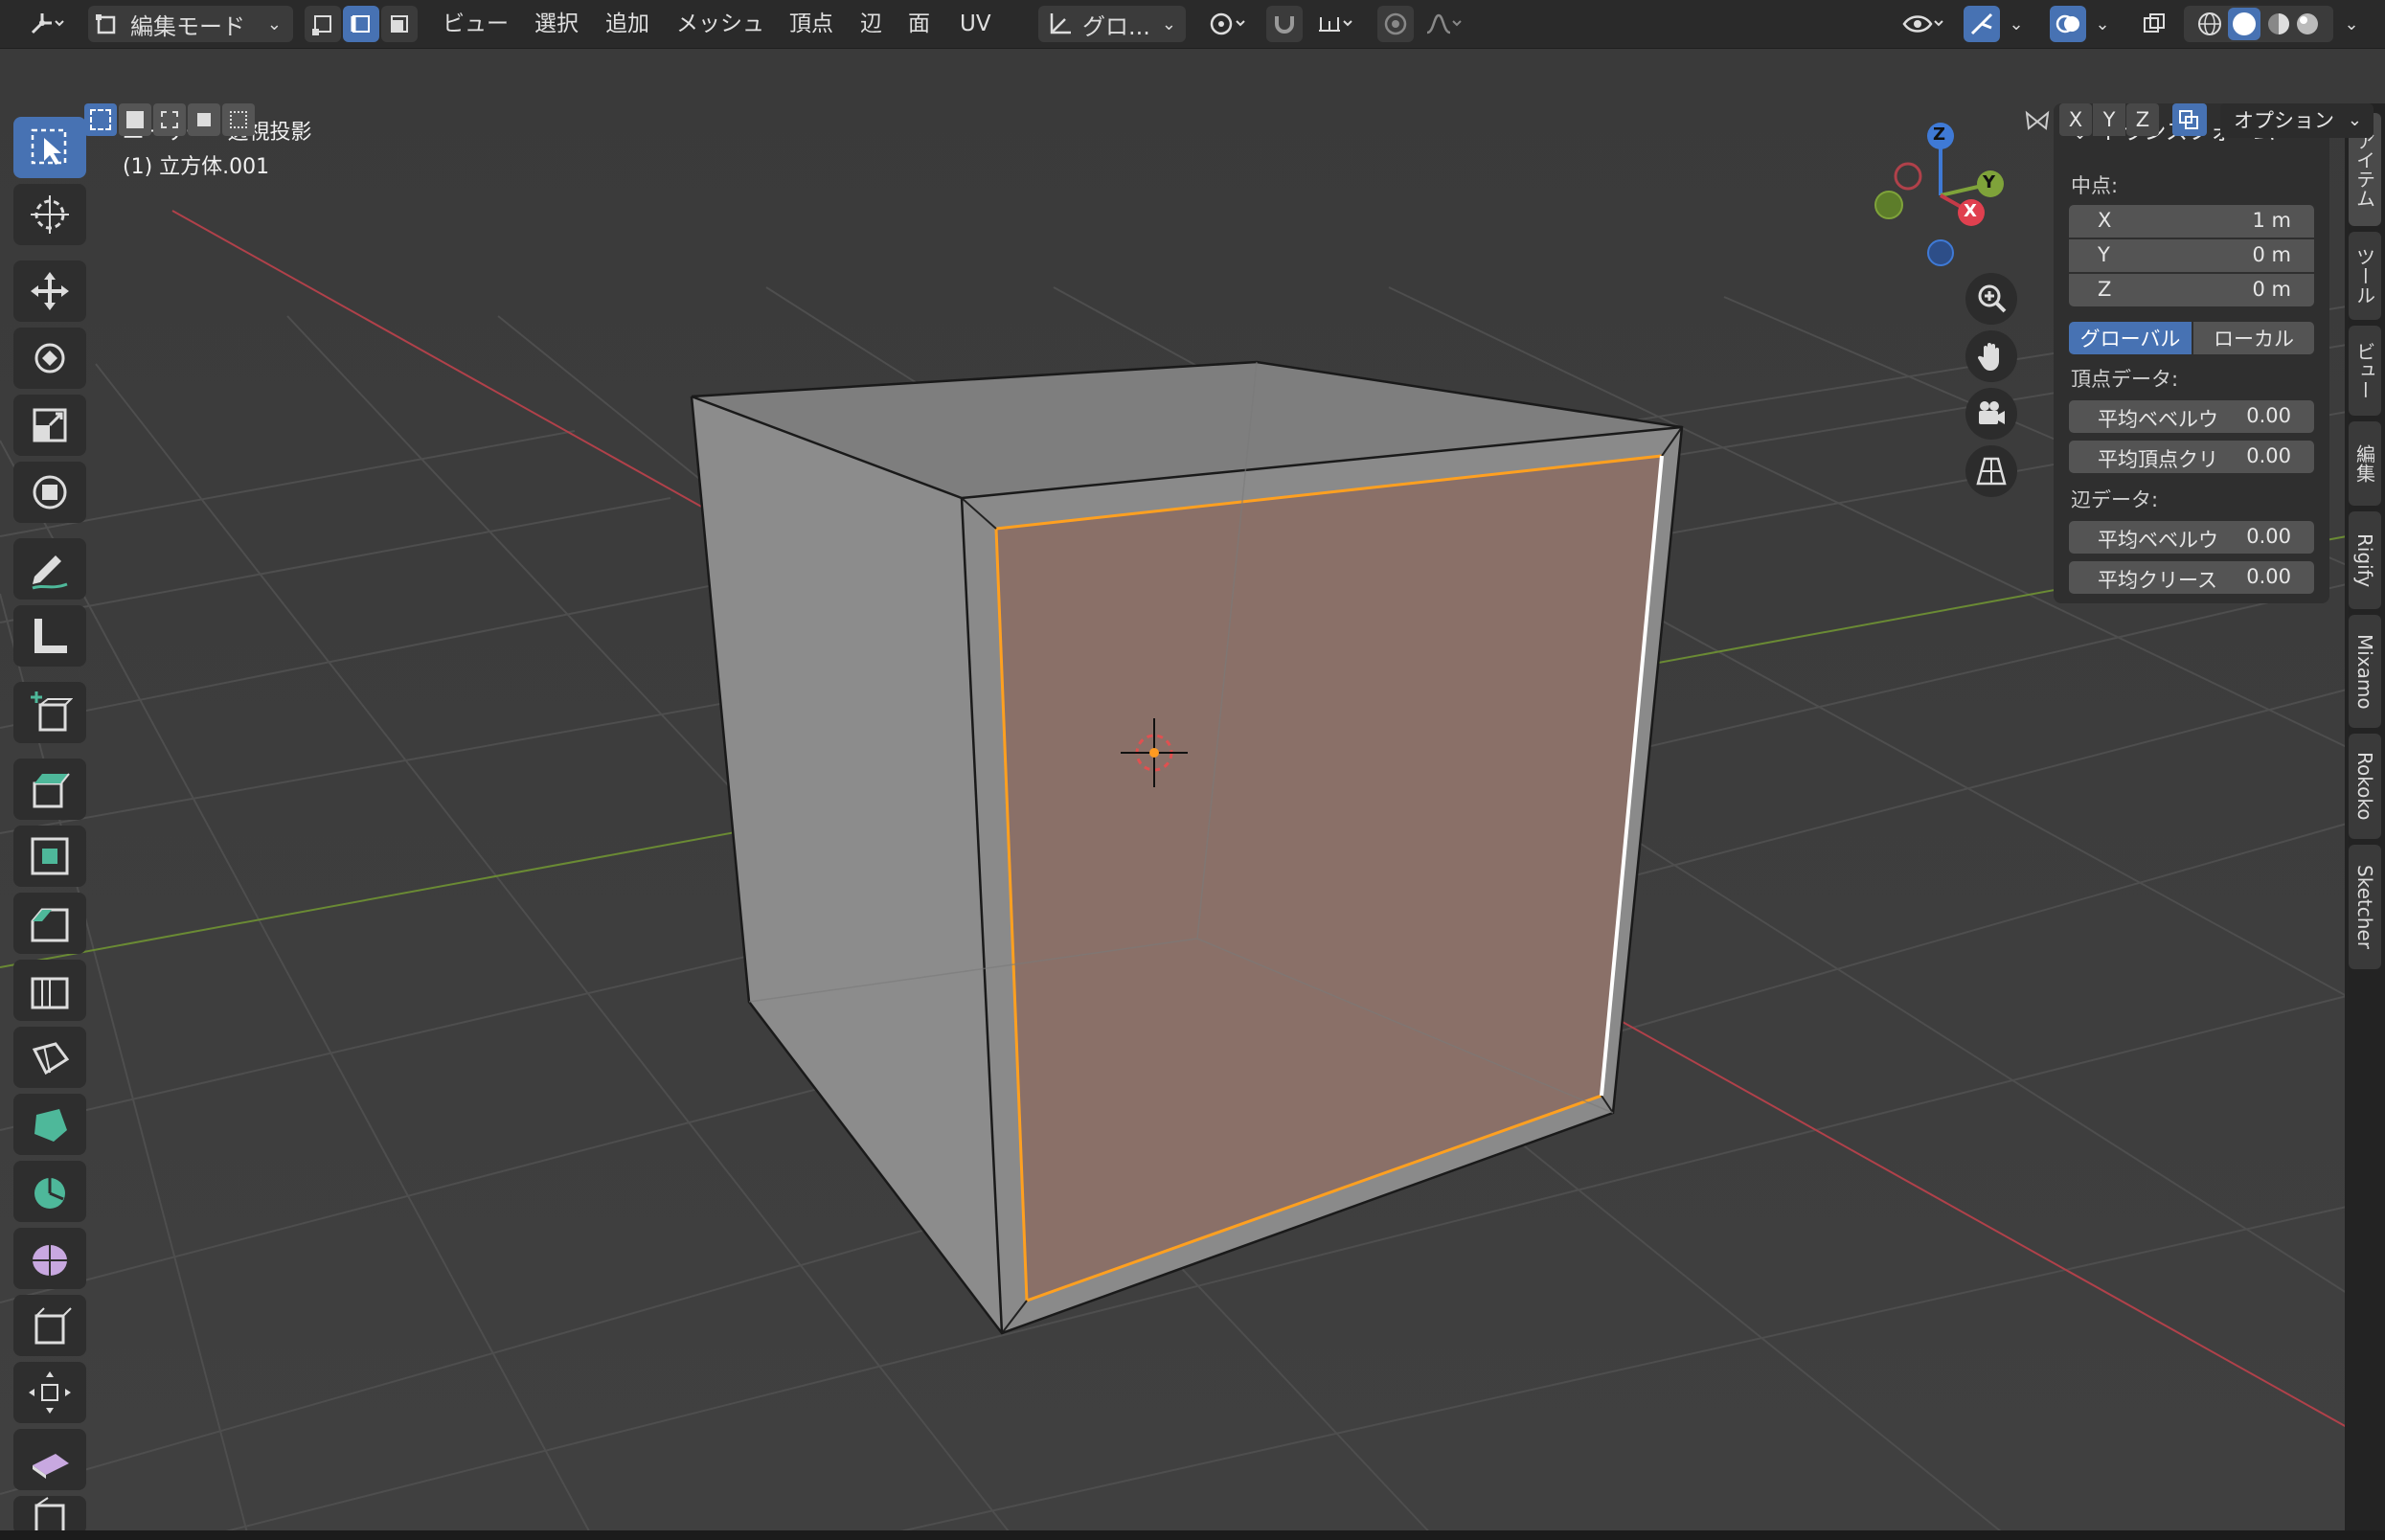  What do you see at coordinates (2105, 220) in the screenshot?
I see `median-x-axis: X` at bounding box center [2105, 220].